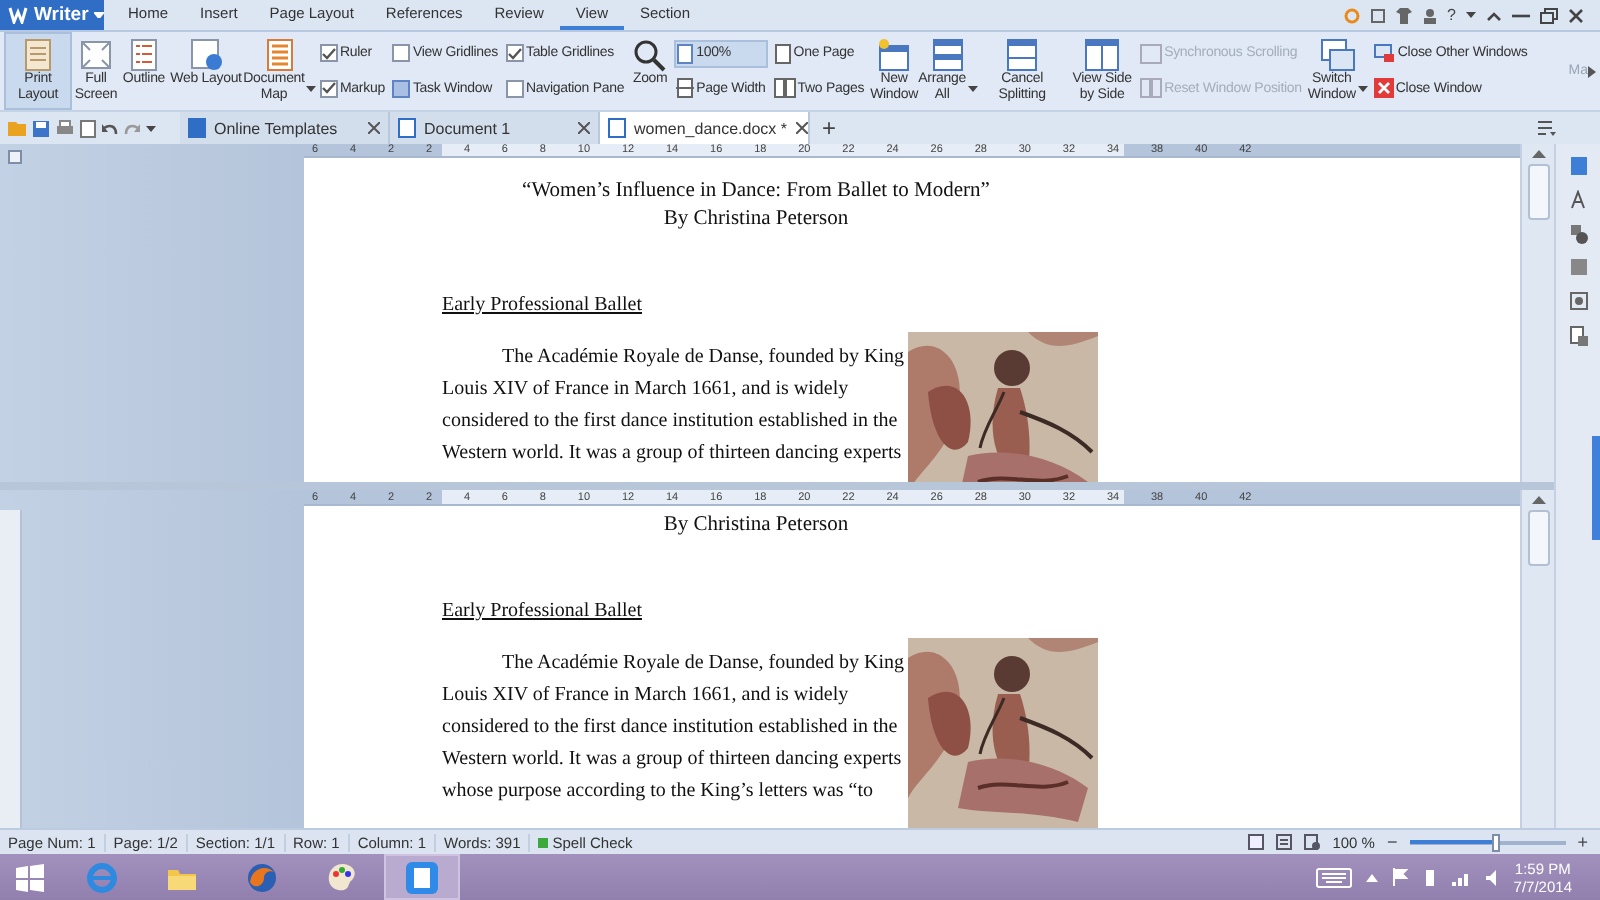  I want to click on reset-position-icon, so click(1151, 88).